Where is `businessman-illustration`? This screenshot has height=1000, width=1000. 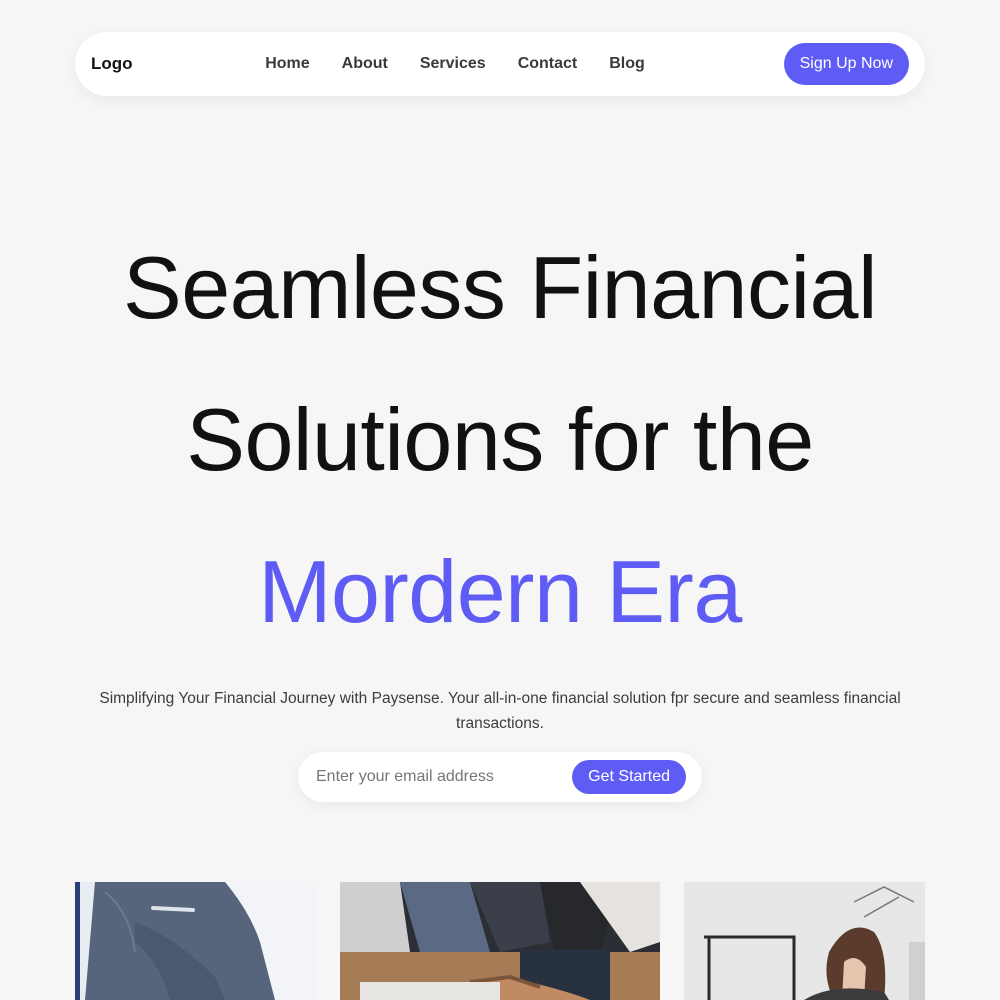
businessman-illustration is located at coordinates (195, 941).